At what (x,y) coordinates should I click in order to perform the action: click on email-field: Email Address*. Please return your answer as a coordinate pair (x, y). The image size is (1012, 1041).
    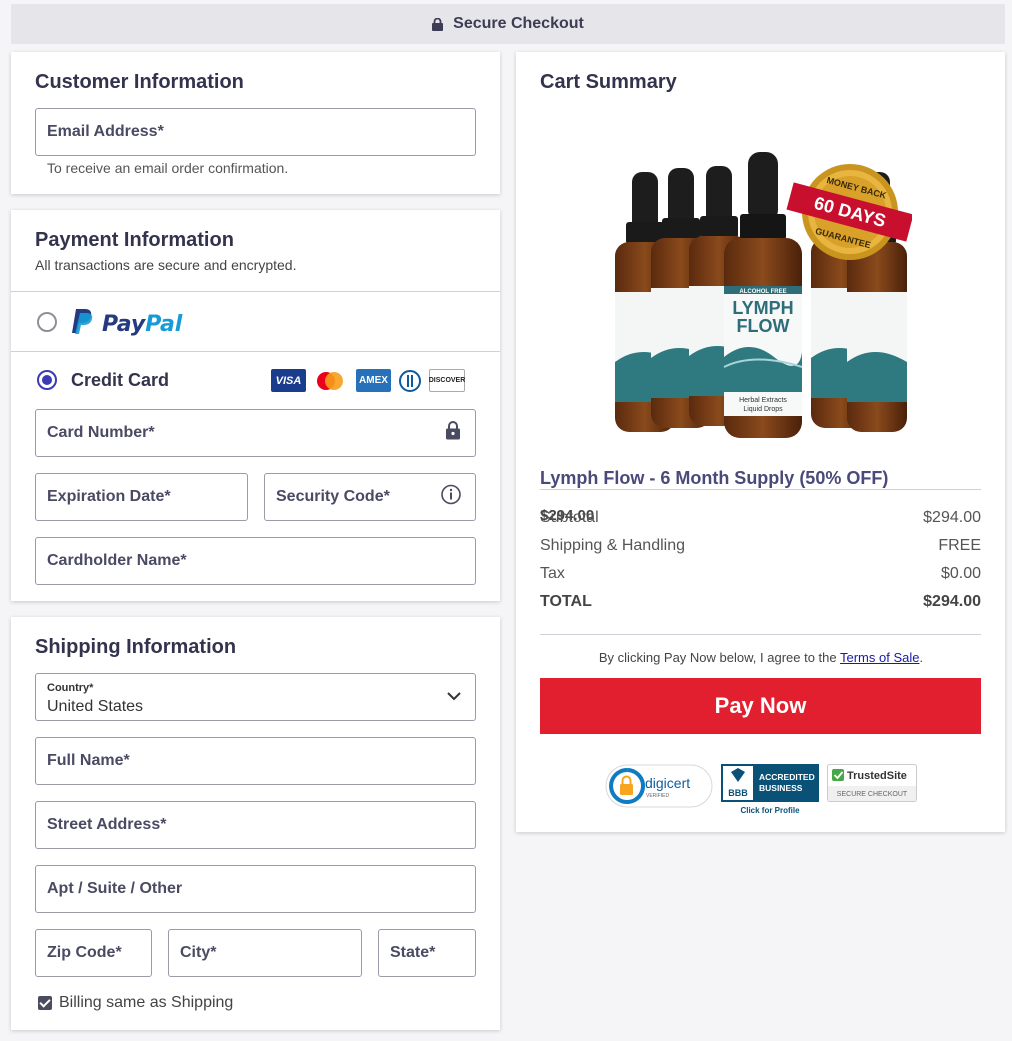
    Looking at the image, I should click on (255, 132).